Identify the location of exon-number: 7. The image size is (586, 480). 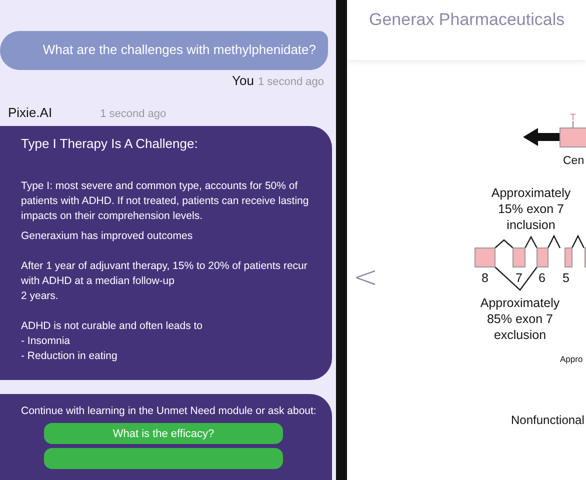
(519, 278).